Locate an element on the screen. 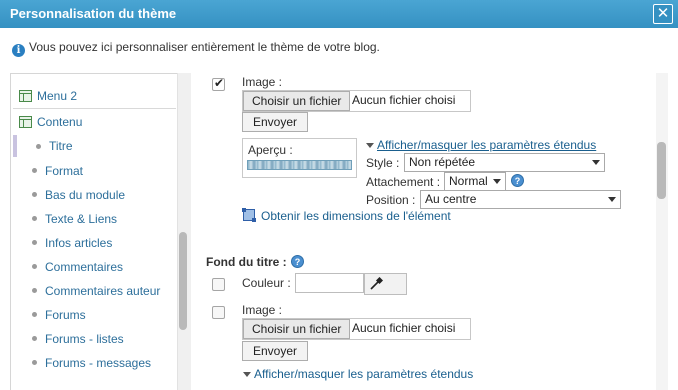  attachment-select-value: Normal is located at coordinates (468, 181).